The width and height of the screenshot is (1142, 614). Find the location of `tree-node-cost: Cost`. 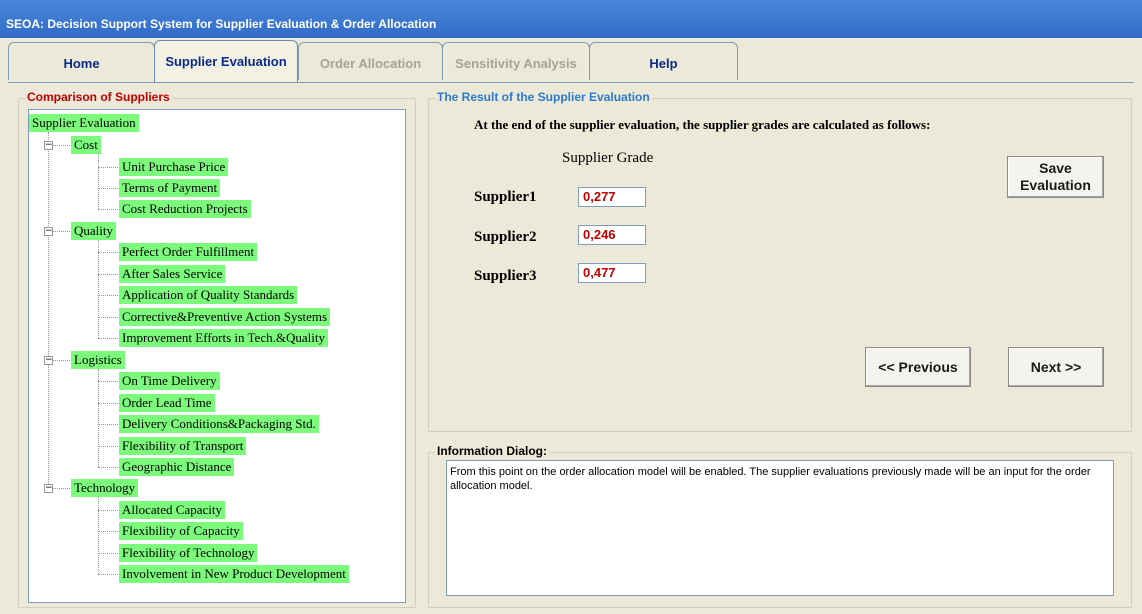

tree-node-cost: Cost is located at coordinates (86, 145).